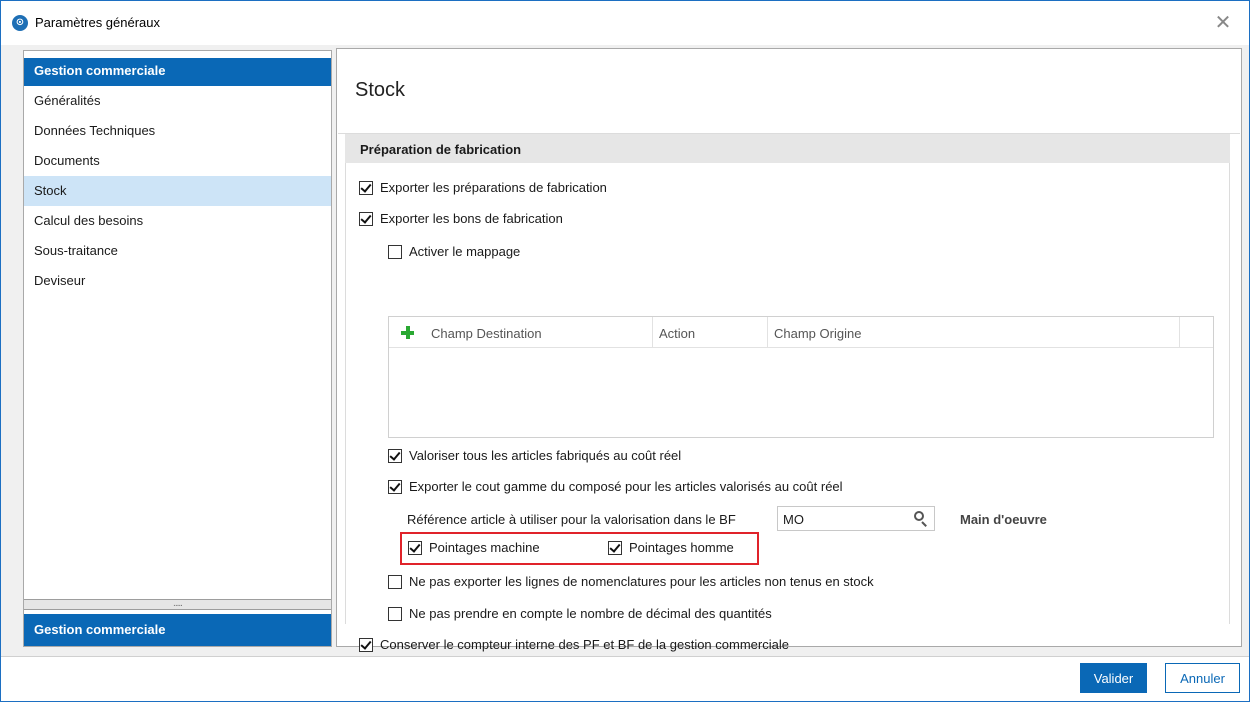 The image size is (1250, 702). What do you see at coordinates (395, 251) in the screenshot?
I see `activer-mappage-checkbox` at bounding box center [395, 251].